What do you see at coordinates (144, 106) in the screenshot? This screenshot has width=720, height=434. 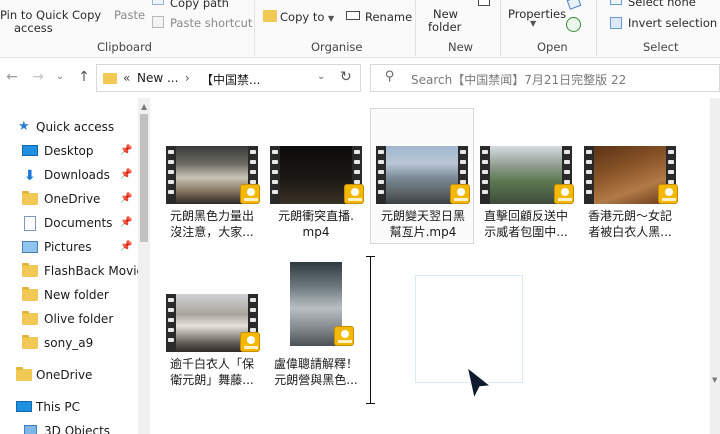 I see `scroll-up-icon: ▲` at bounding box center [144, 106].